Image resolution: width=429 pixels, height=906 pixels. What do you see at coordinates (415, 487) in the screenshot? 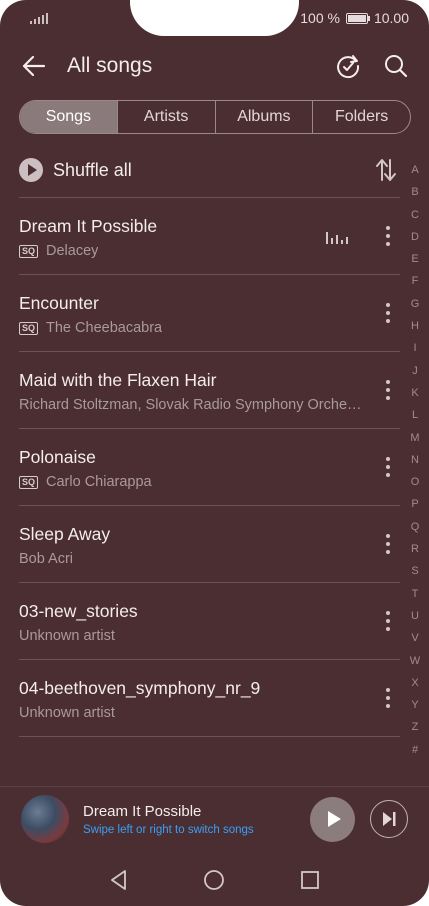
I see `index-letter: O` at bounding box center [415, 487].